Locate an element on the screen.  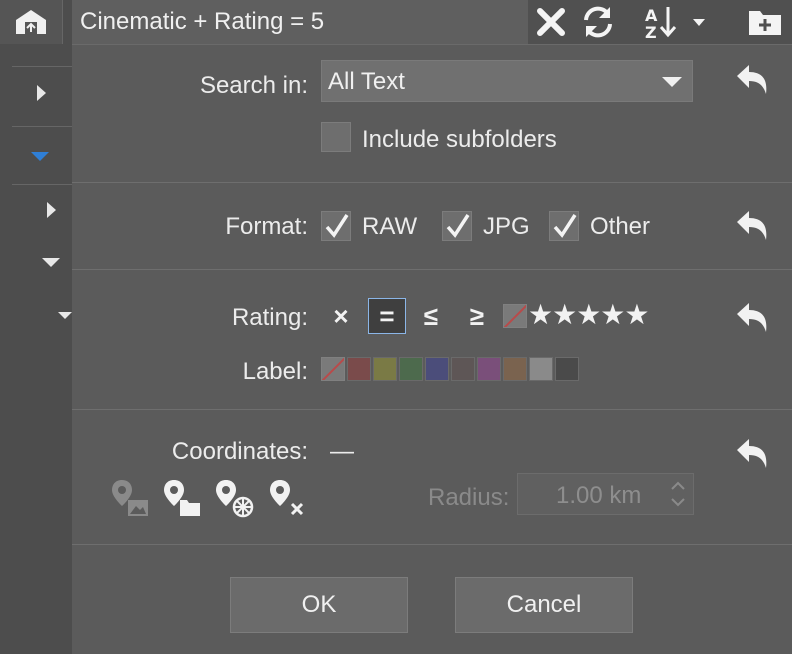
add-folder-icon is located at coordinates (765, 23).